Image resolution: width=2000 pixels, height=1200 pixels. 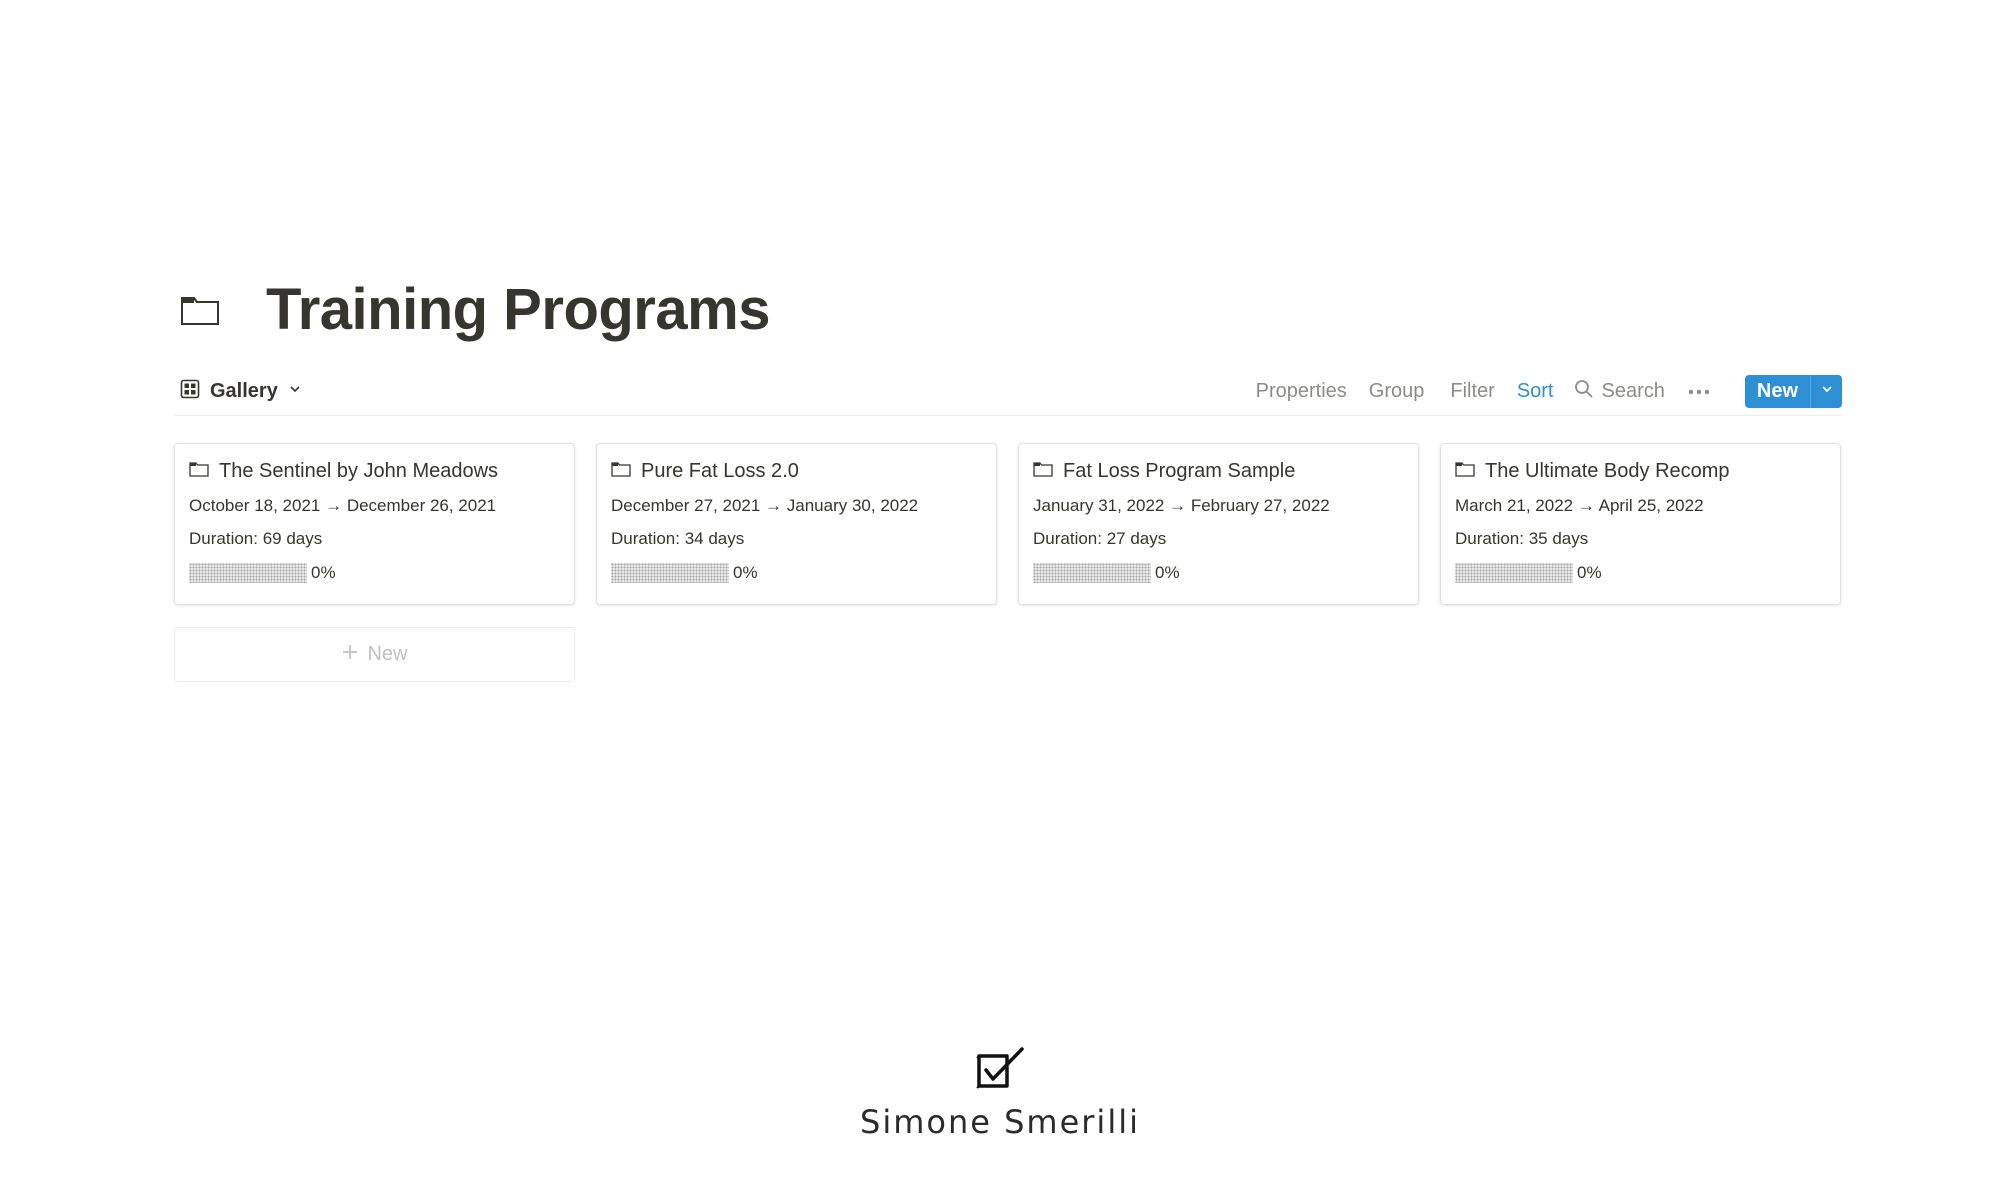 What do you see at coordinates (765, 505) in the screenshot?
I see `card-date-range: December 27, 2021 → January 30, 2022` at bounding box center [765, 505].